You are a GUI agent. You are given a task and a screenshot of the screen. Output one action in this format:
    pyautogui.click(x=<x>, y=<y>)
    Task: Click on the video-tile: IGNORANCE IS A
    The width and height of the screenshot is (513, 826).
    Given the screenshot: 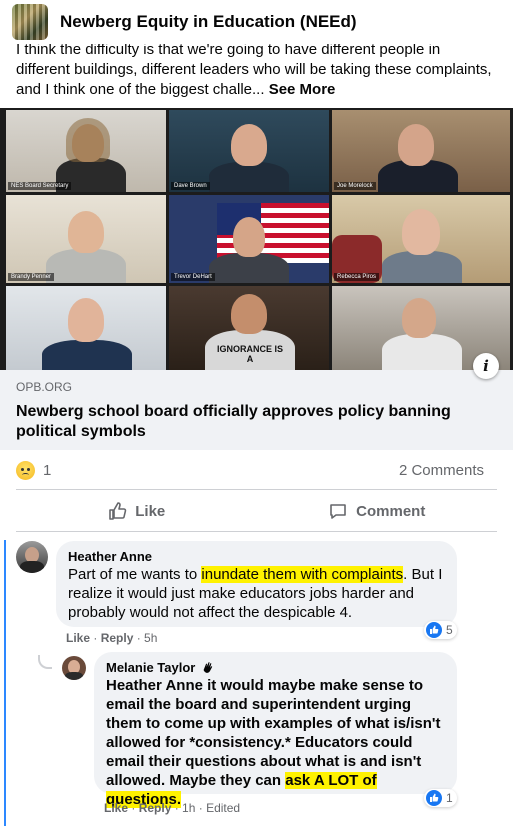 What is the action you would take?
    pyautogui.click(x=249, y=328)
    